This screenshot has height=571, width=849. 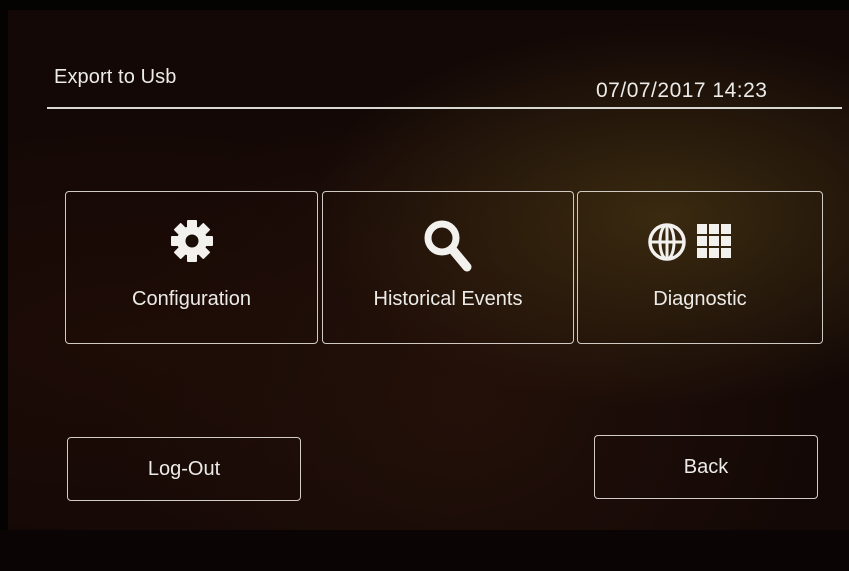 What do you see at coordinates (706, 467) in the screenshot?
I see `back-button: Back` at bounding box center [706, 467].